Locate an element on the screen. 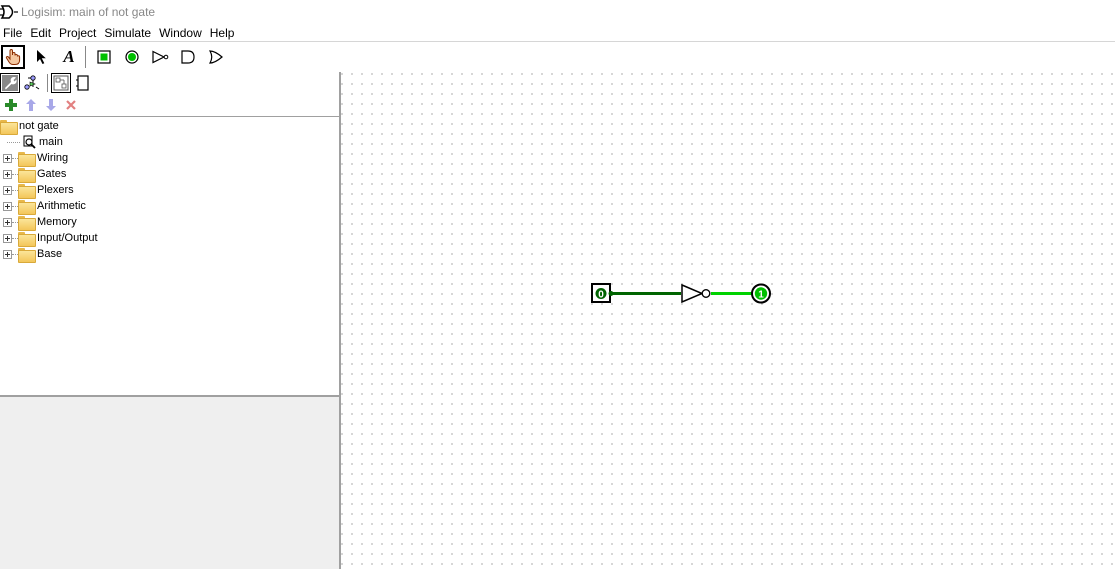  tree-library-input-output: Input/Output is located at coordinates (50, 238).